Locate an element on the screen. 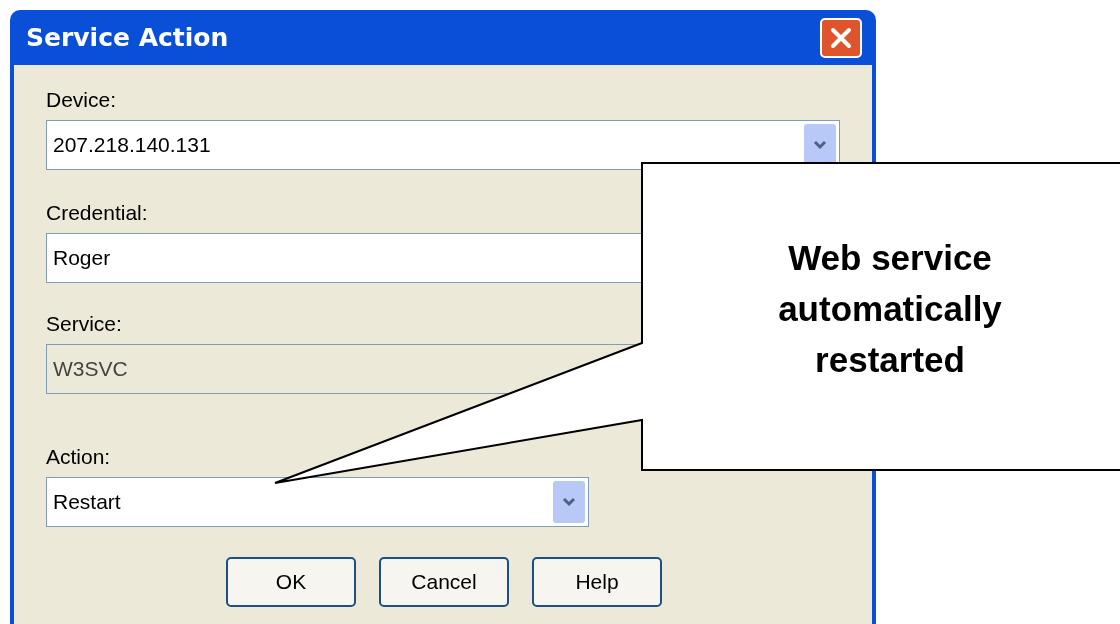  dropdown-field: 207.218.140.131 is located at coordinates (443, 145).